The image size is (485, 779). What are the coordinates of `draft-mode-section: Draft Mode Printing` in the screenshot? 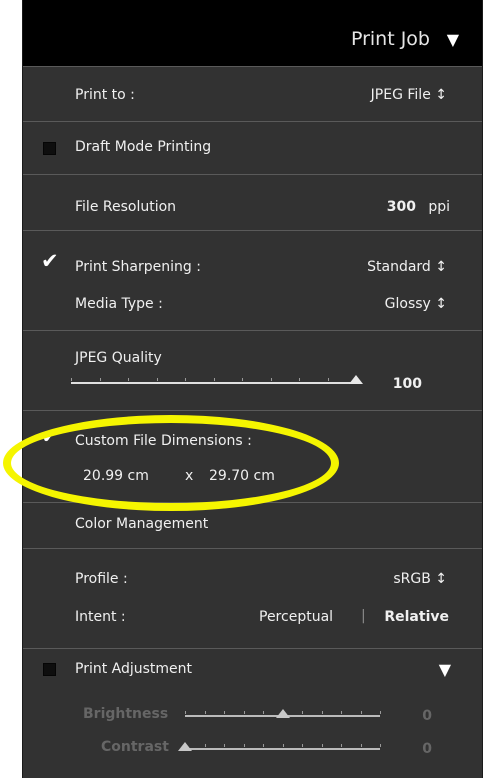 It's located at (252, 148).